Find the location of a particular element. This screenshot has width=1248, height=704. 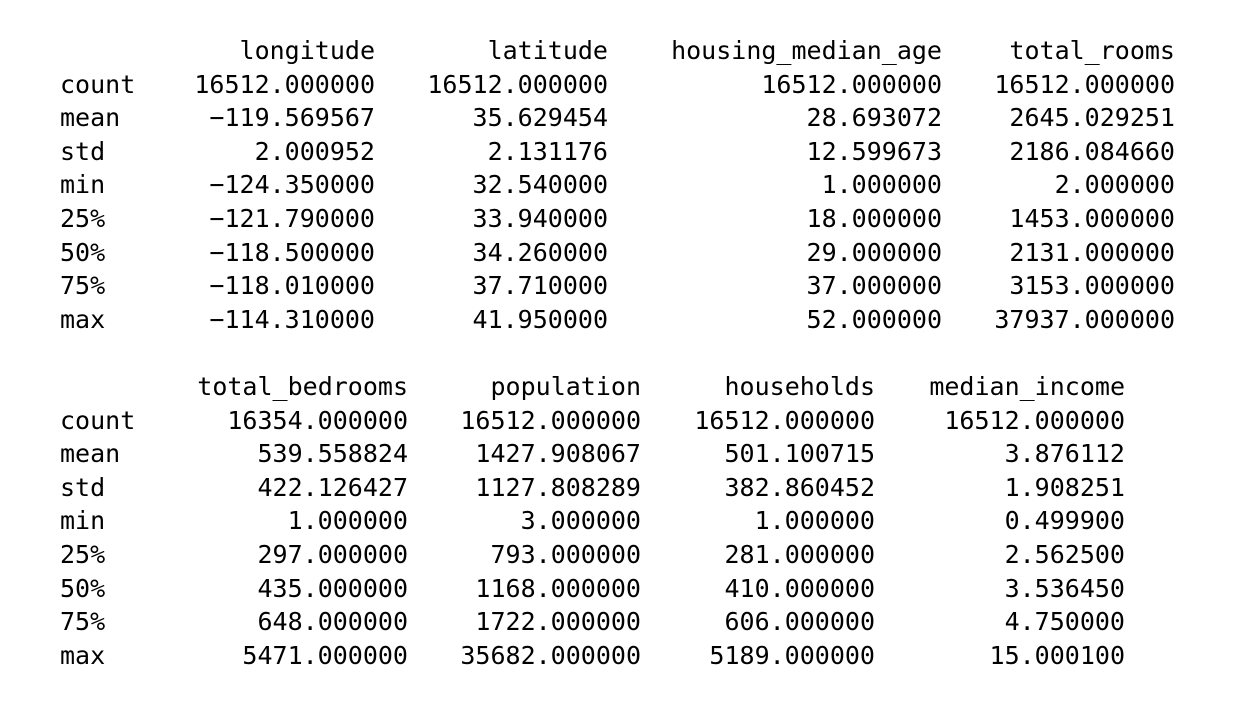

table-cell: 1453.000000 is located at coordinates (1092, 218).